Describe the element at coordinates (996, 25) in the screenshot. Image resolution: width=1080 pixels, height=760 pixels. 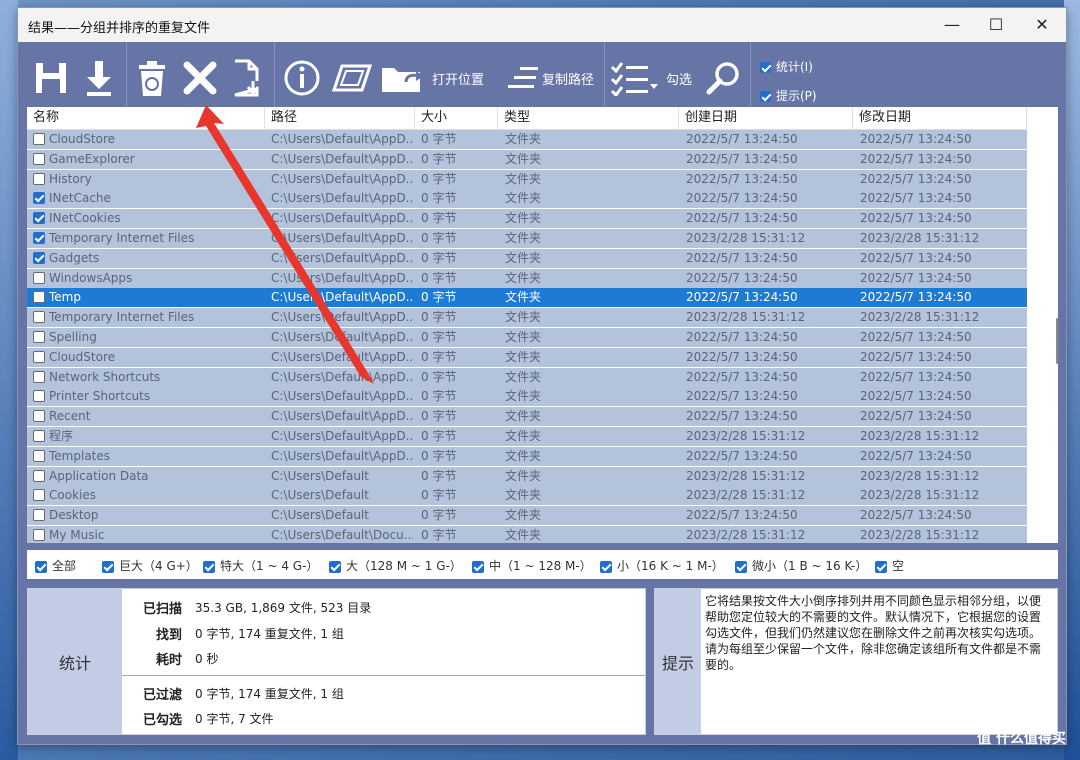
I see `maximize-button: ☐` at that location.